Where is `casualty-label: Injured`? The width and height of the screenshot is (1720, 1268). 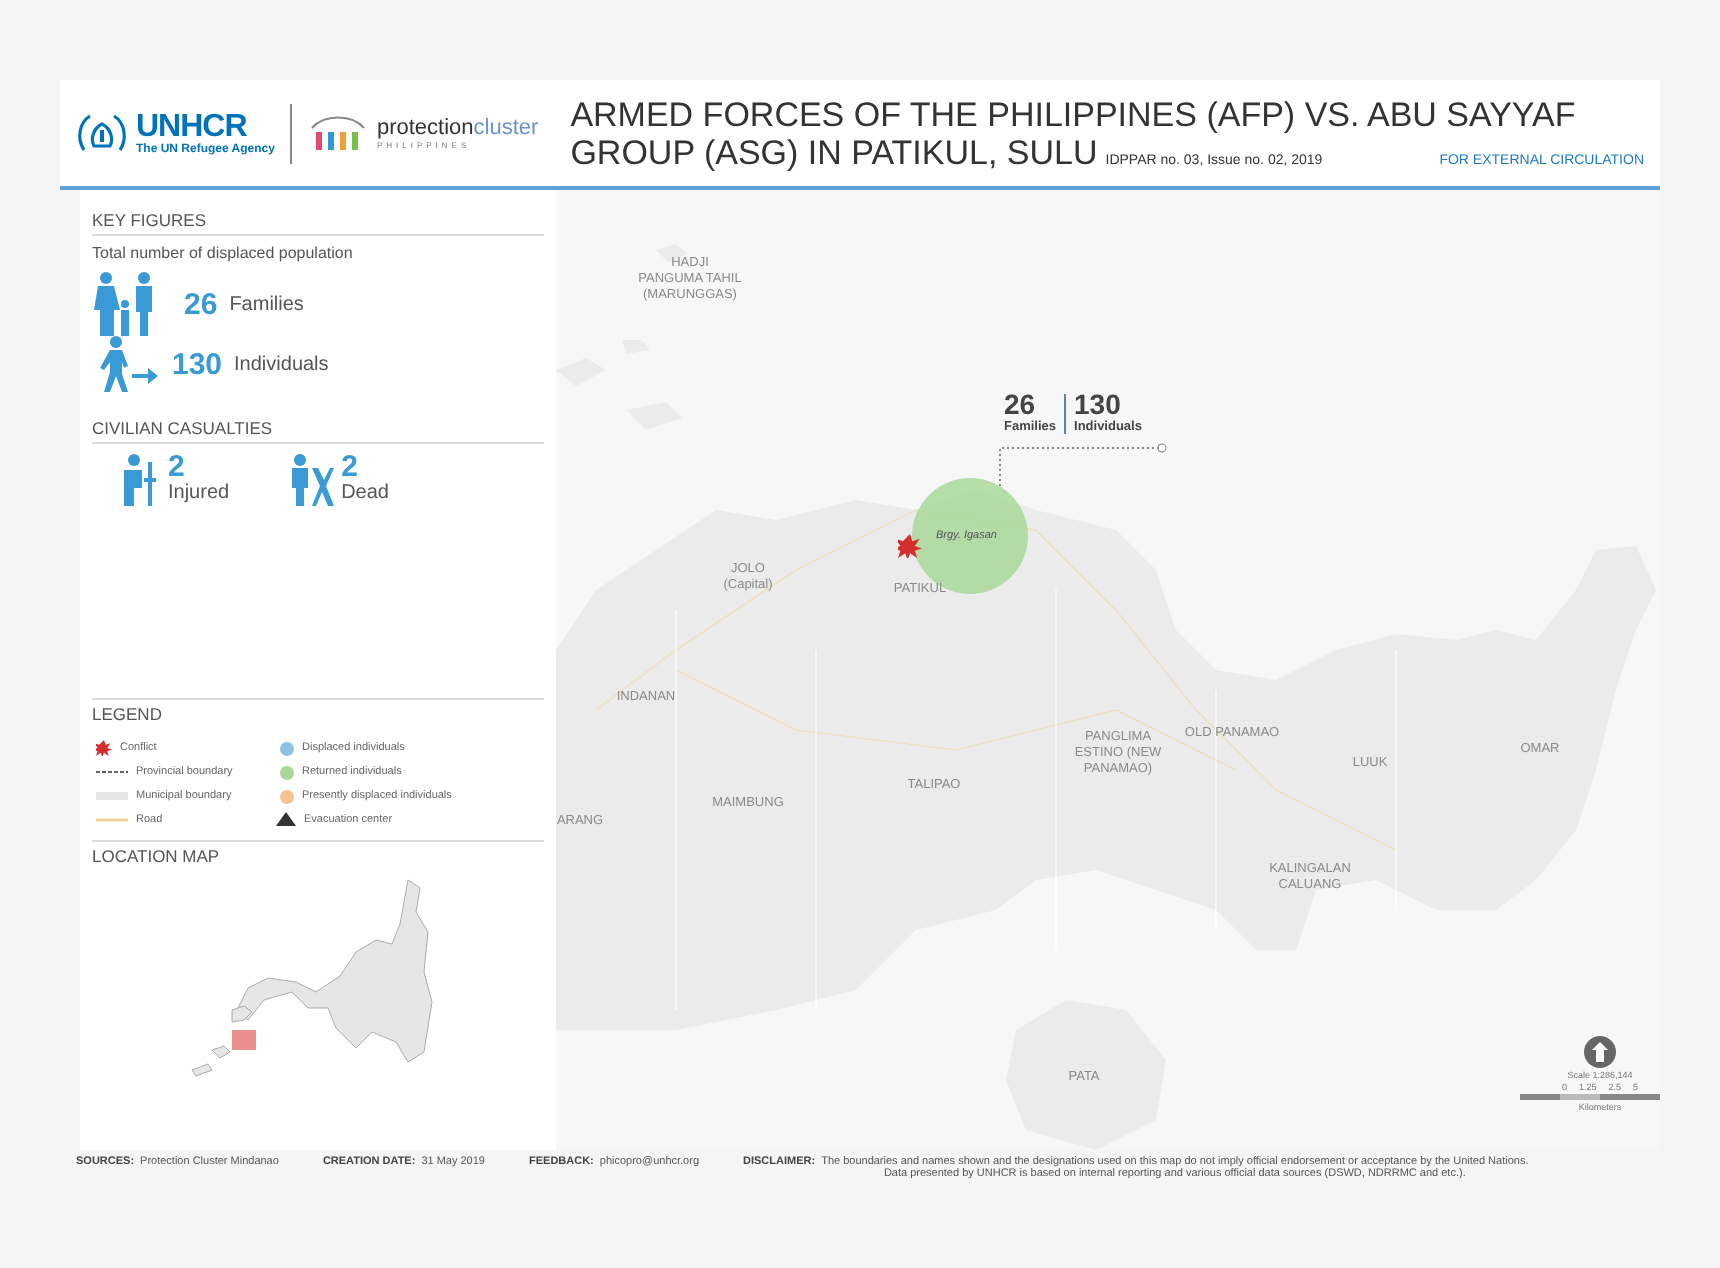 casualty-label: Injured is located at coordinates (199, 493).